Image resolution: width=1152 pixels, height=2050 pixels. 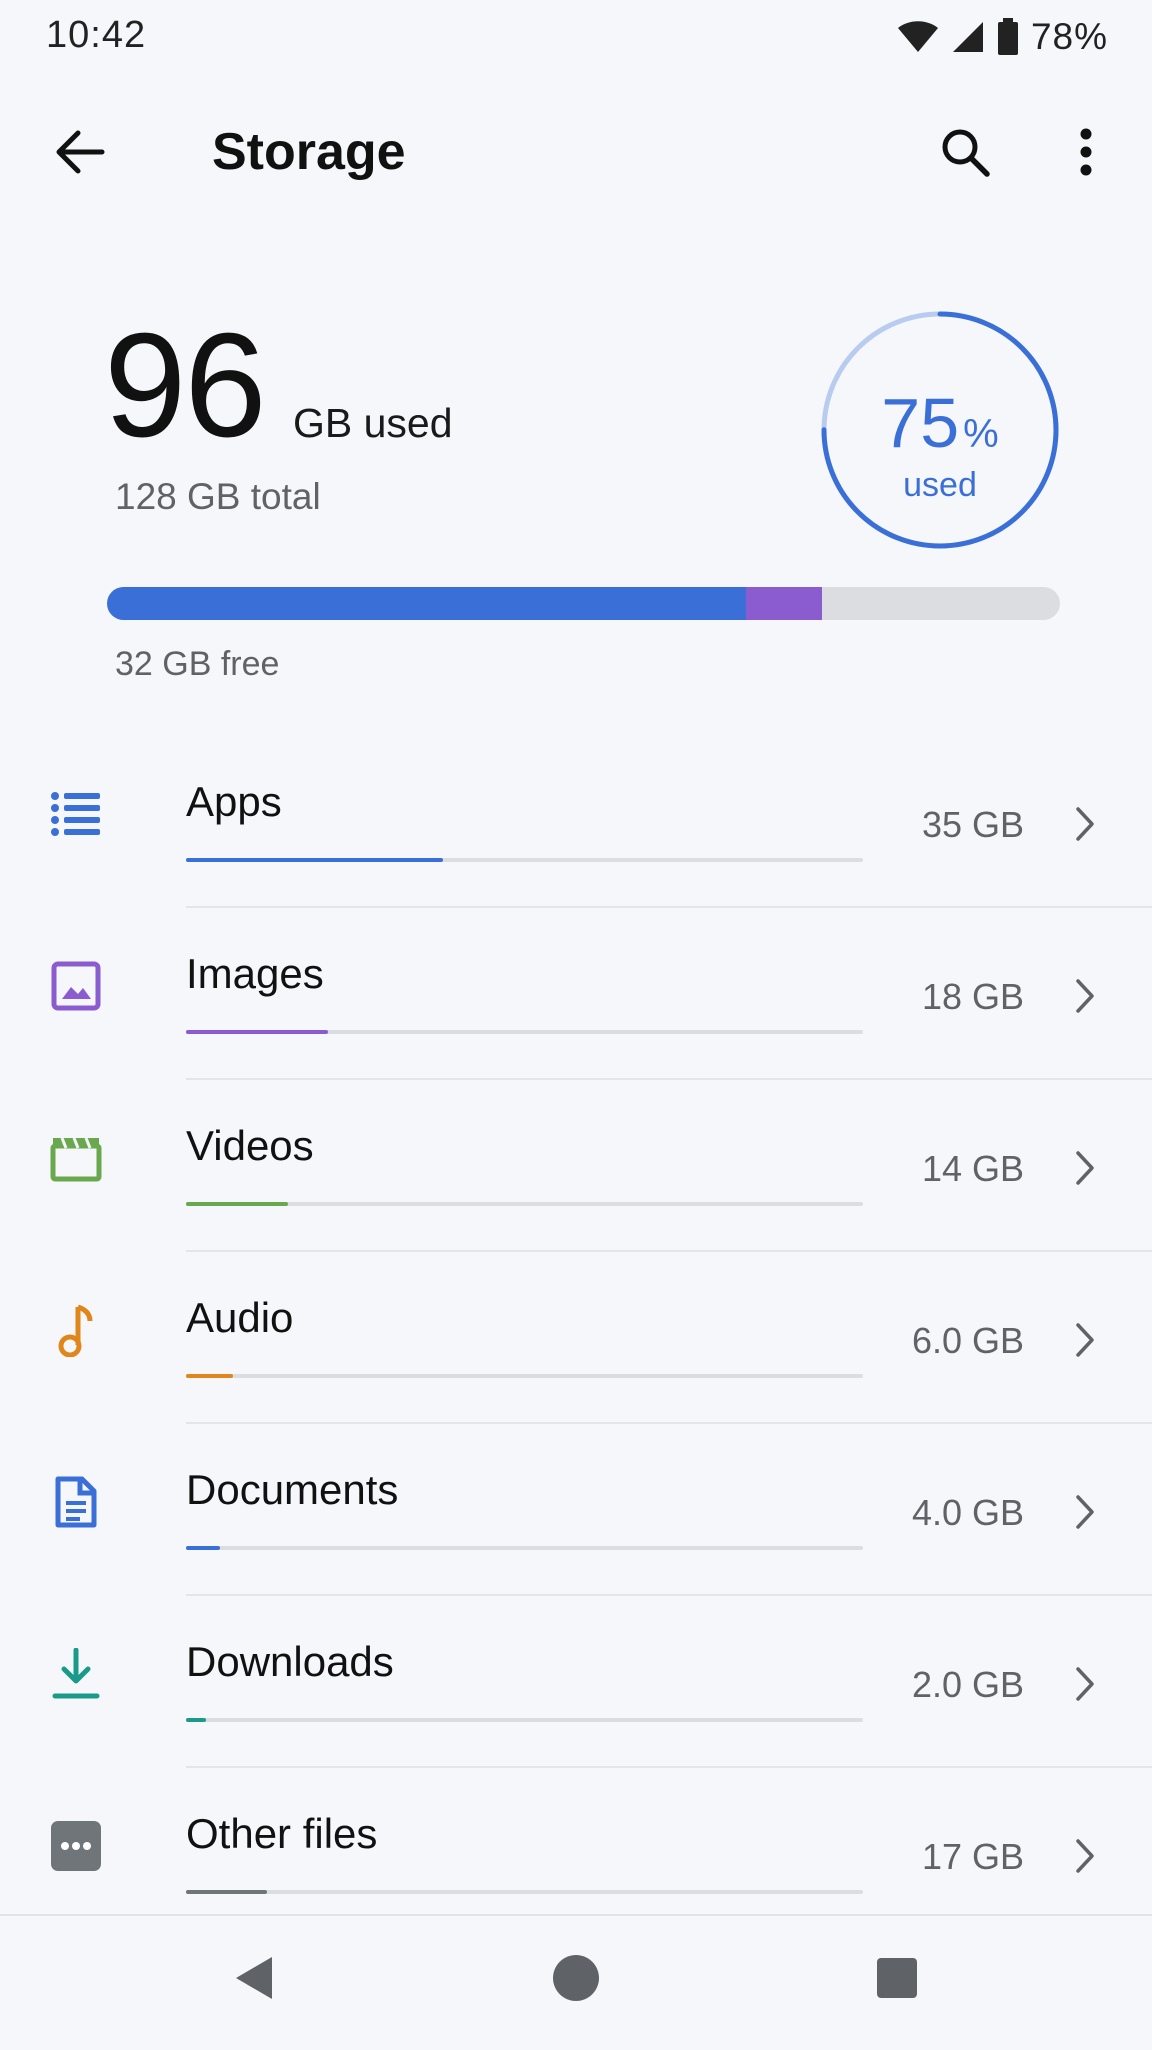 What do you see at coordinates (76, 1330) in the screenshot?
I see `music-note-icon` at bounding box center [76, 1330].